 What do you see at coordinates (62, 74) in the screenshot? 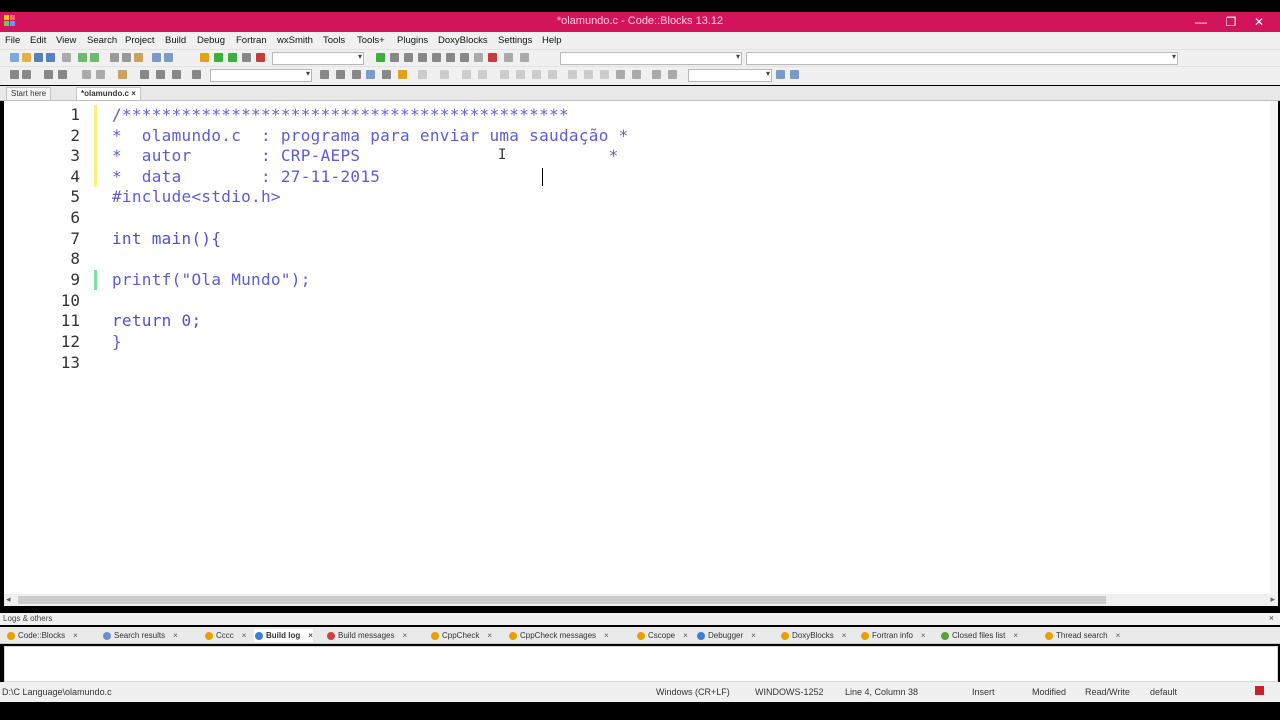
I see `next-bookmark-icon` at bounding box center [62, 74].